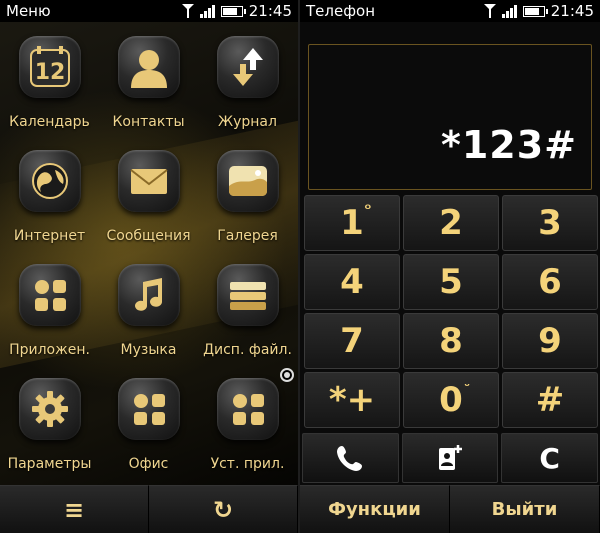 The width and height of the screenshot is (600, 533). What do you see at coordinates (247, 181) in the screenshot?
I see `gallery-icon` at bounding box center [247, 181].